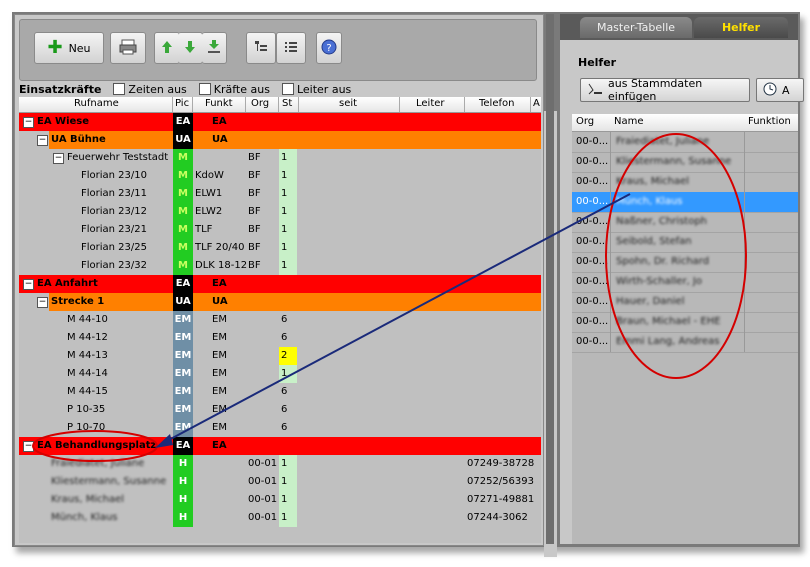 Image resolution: width=810 pixels, height=567 pixels. I want to click on annotation-ellipse-right, so click(676, 256).